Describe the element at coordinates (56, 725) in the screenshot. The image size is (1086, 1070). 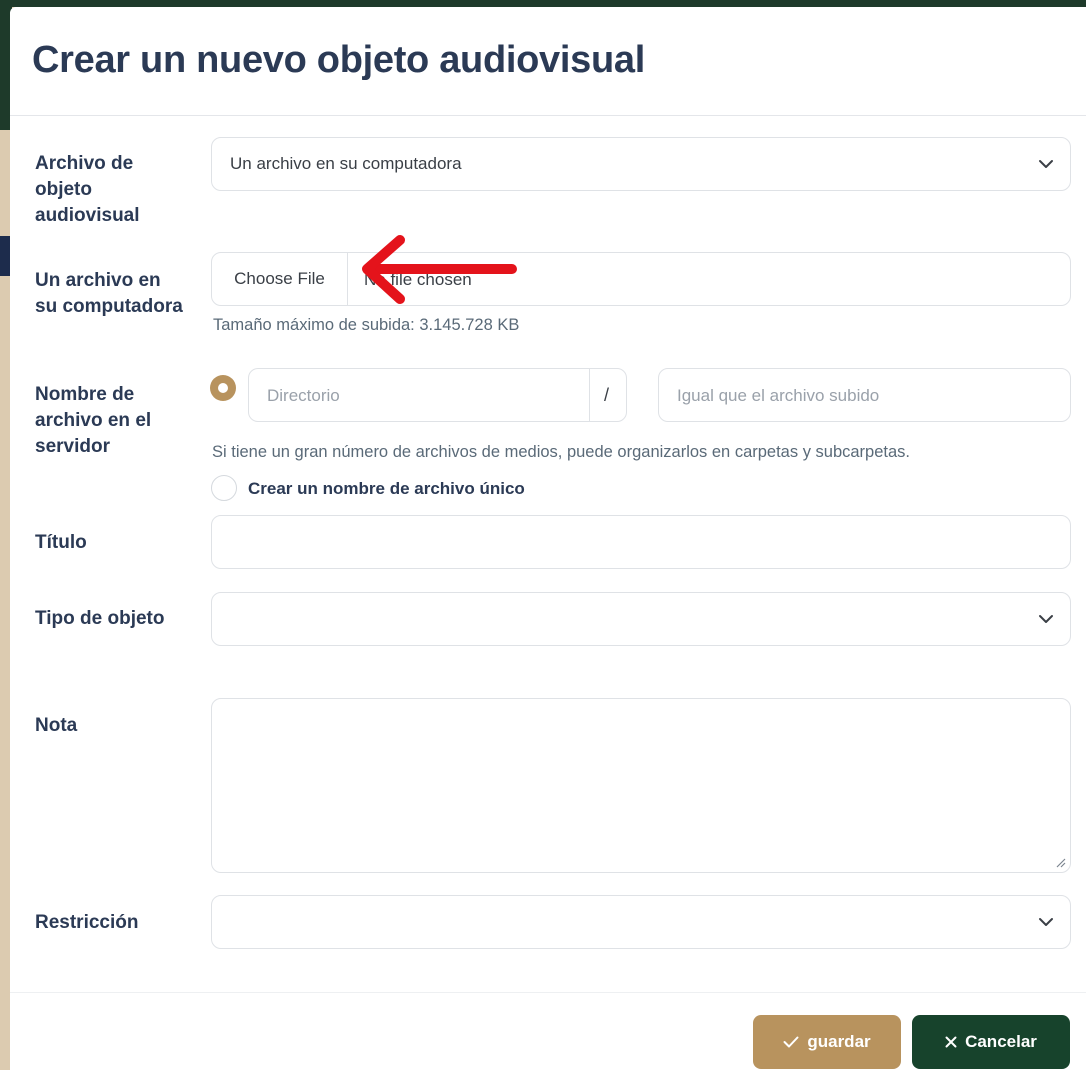
I see `nota-label: Nota` at that location.